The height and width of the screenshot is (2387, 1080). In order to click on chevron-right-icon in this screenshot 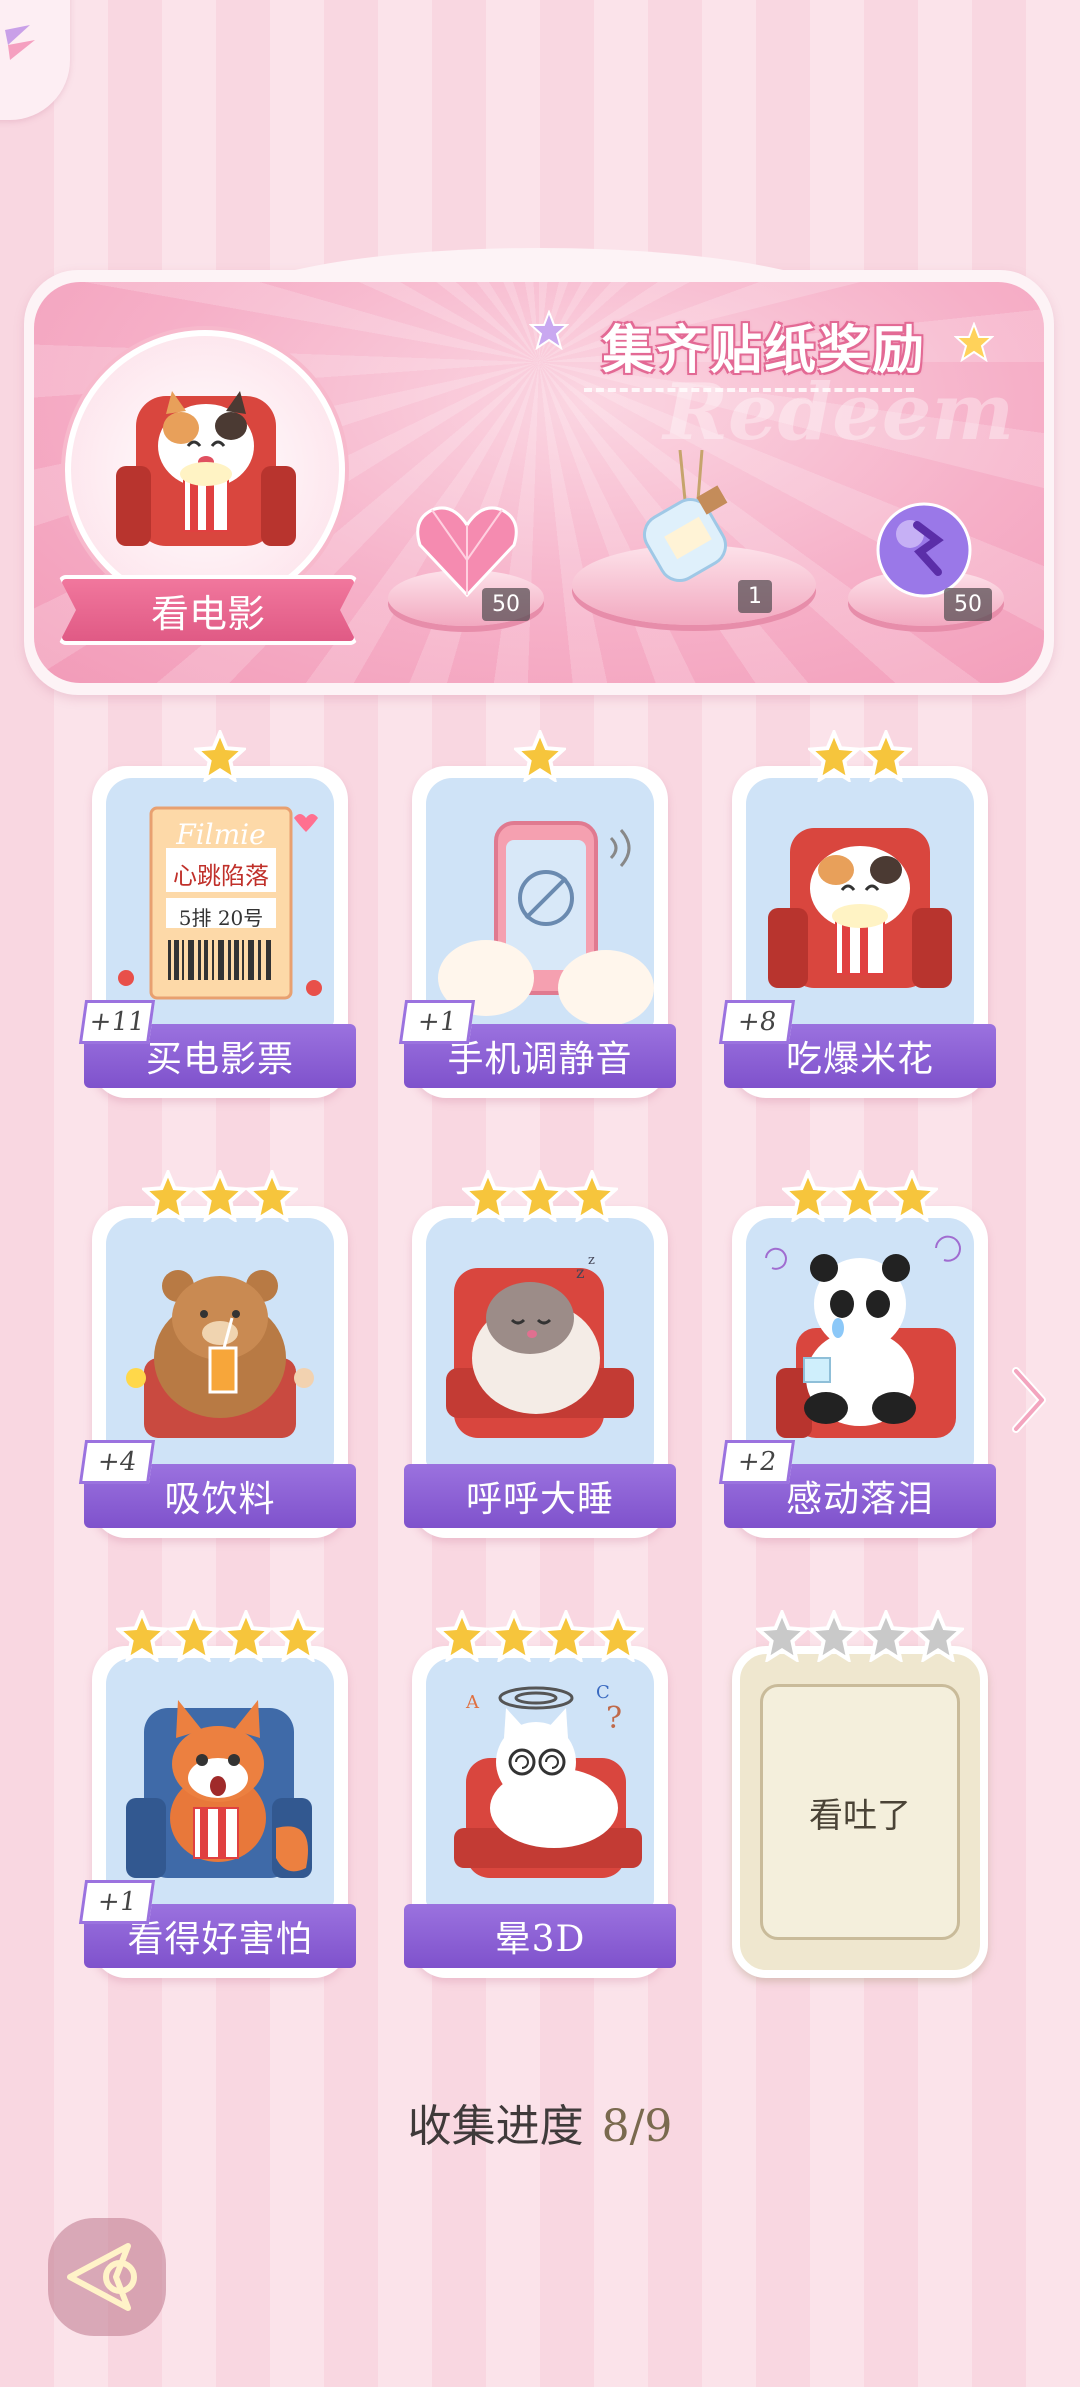, I will do `click(1030, 1400)`.